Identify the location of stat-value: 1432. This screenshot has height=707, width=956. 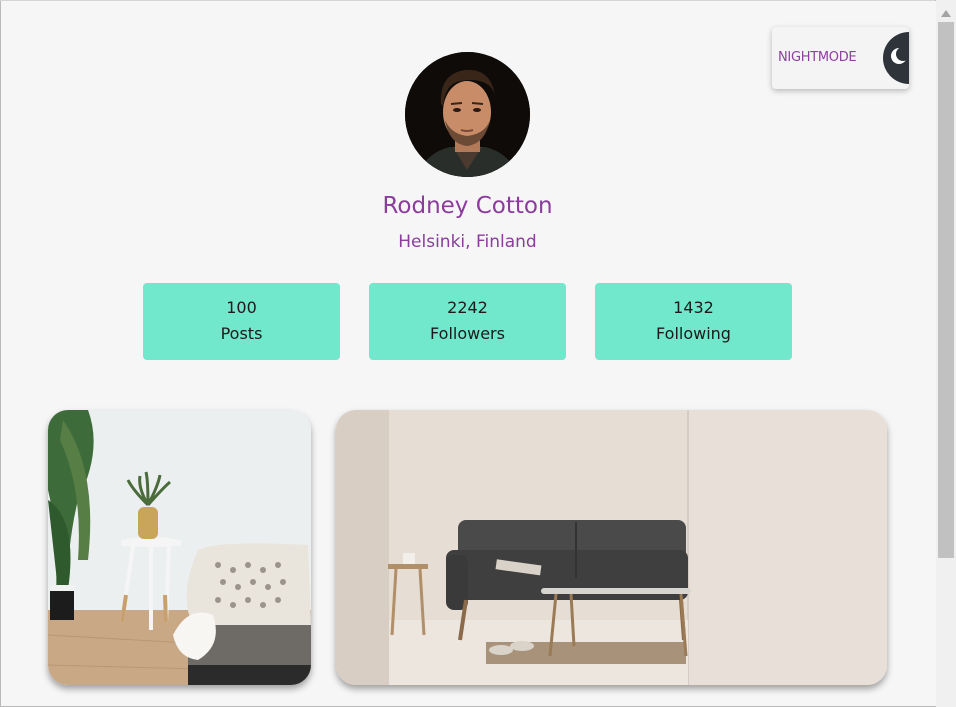
(693, 307).